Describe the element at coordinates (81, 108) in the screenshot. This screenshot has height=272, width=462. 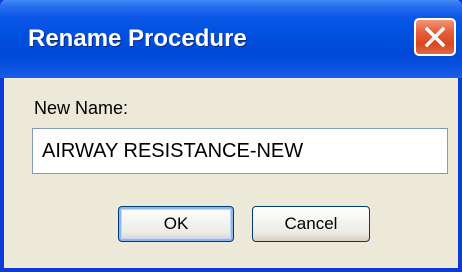
I see `new-name-label: New Name:` at that location.